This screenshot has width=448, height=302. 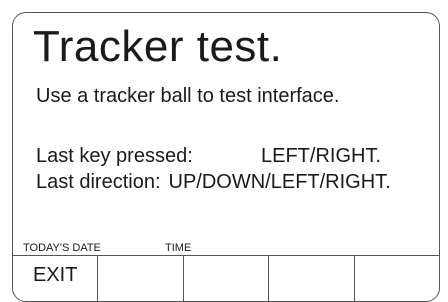 I want to click on softkey-bar: EXIT, so click(x=226, y=278).